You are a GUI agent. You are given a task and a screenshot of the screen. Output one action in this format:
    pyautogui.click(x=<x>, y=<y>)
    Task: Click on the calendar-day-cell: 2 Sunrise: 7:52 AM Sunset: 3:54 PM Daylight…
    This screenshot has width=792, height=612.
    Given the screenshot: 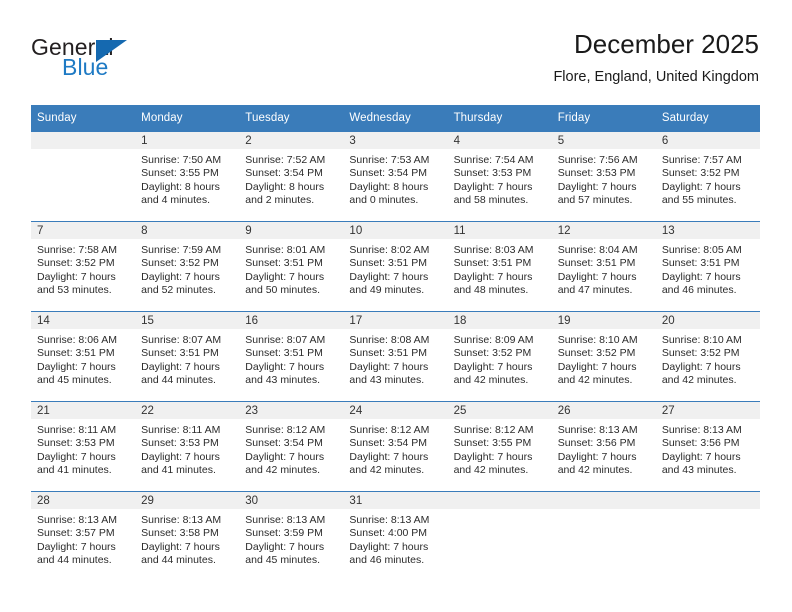 What is the action you would take?
    pyautogui.click(x=291, y=177)
    